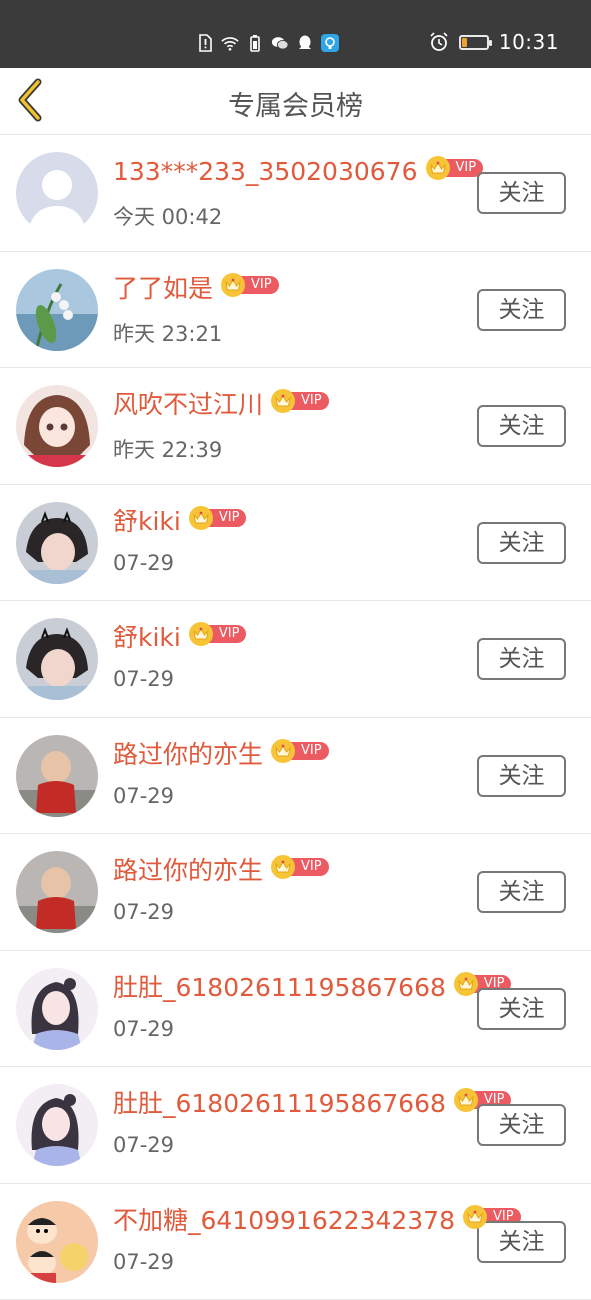 The width and height of the screenshot is (591, 1300). I want to click on sim-alert-icon, so click(205, 43).